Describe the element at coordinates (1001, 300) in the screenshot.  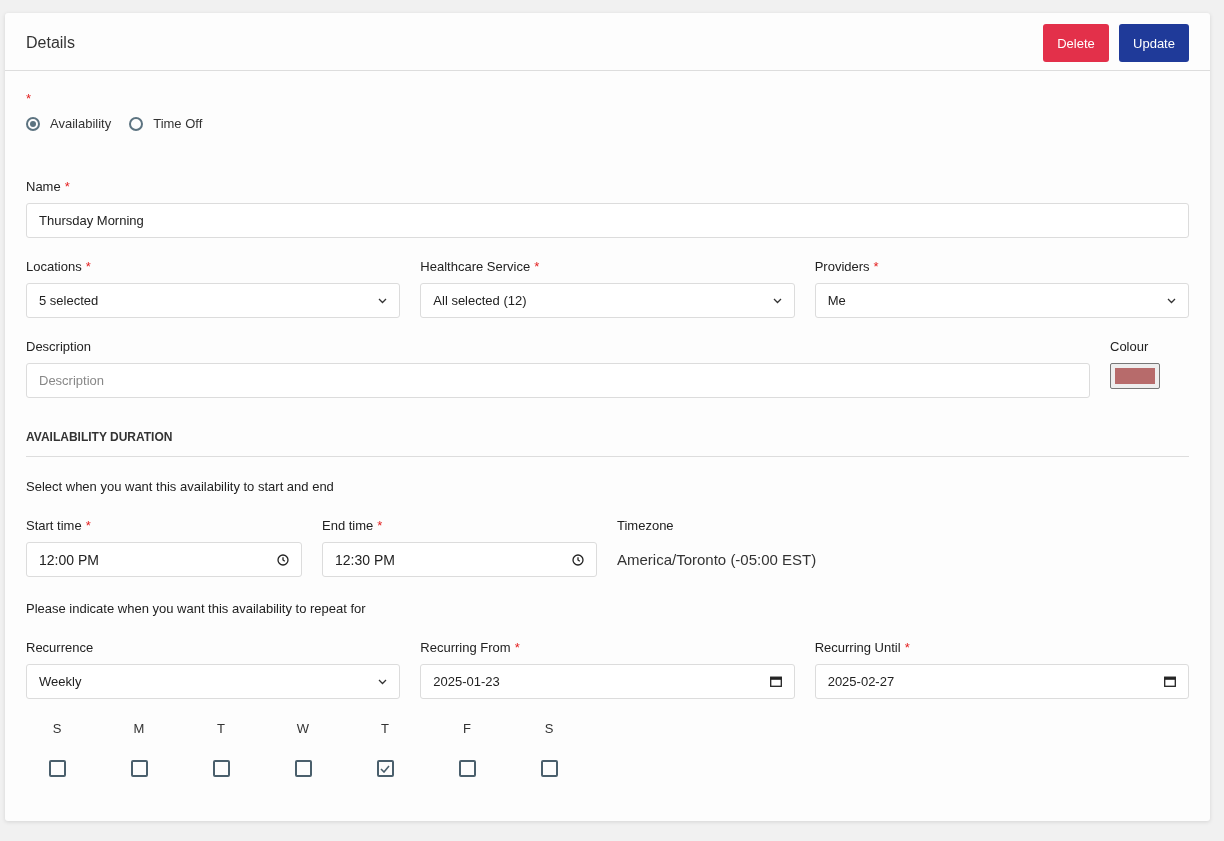
I see `select-field: Me` at that location.